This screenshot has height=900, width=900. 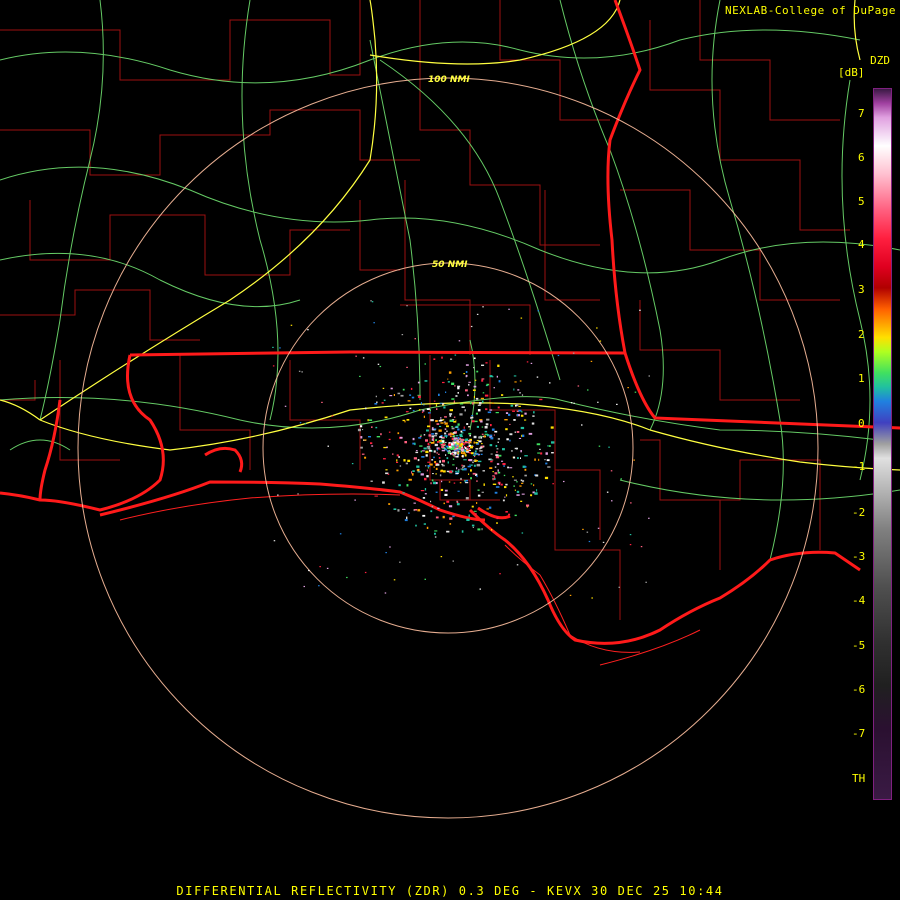 What do you see at coordinates (449, 80) in the screenshot?
I see `ring-label-100: 100 NMI` at bounding box center [449, 80].